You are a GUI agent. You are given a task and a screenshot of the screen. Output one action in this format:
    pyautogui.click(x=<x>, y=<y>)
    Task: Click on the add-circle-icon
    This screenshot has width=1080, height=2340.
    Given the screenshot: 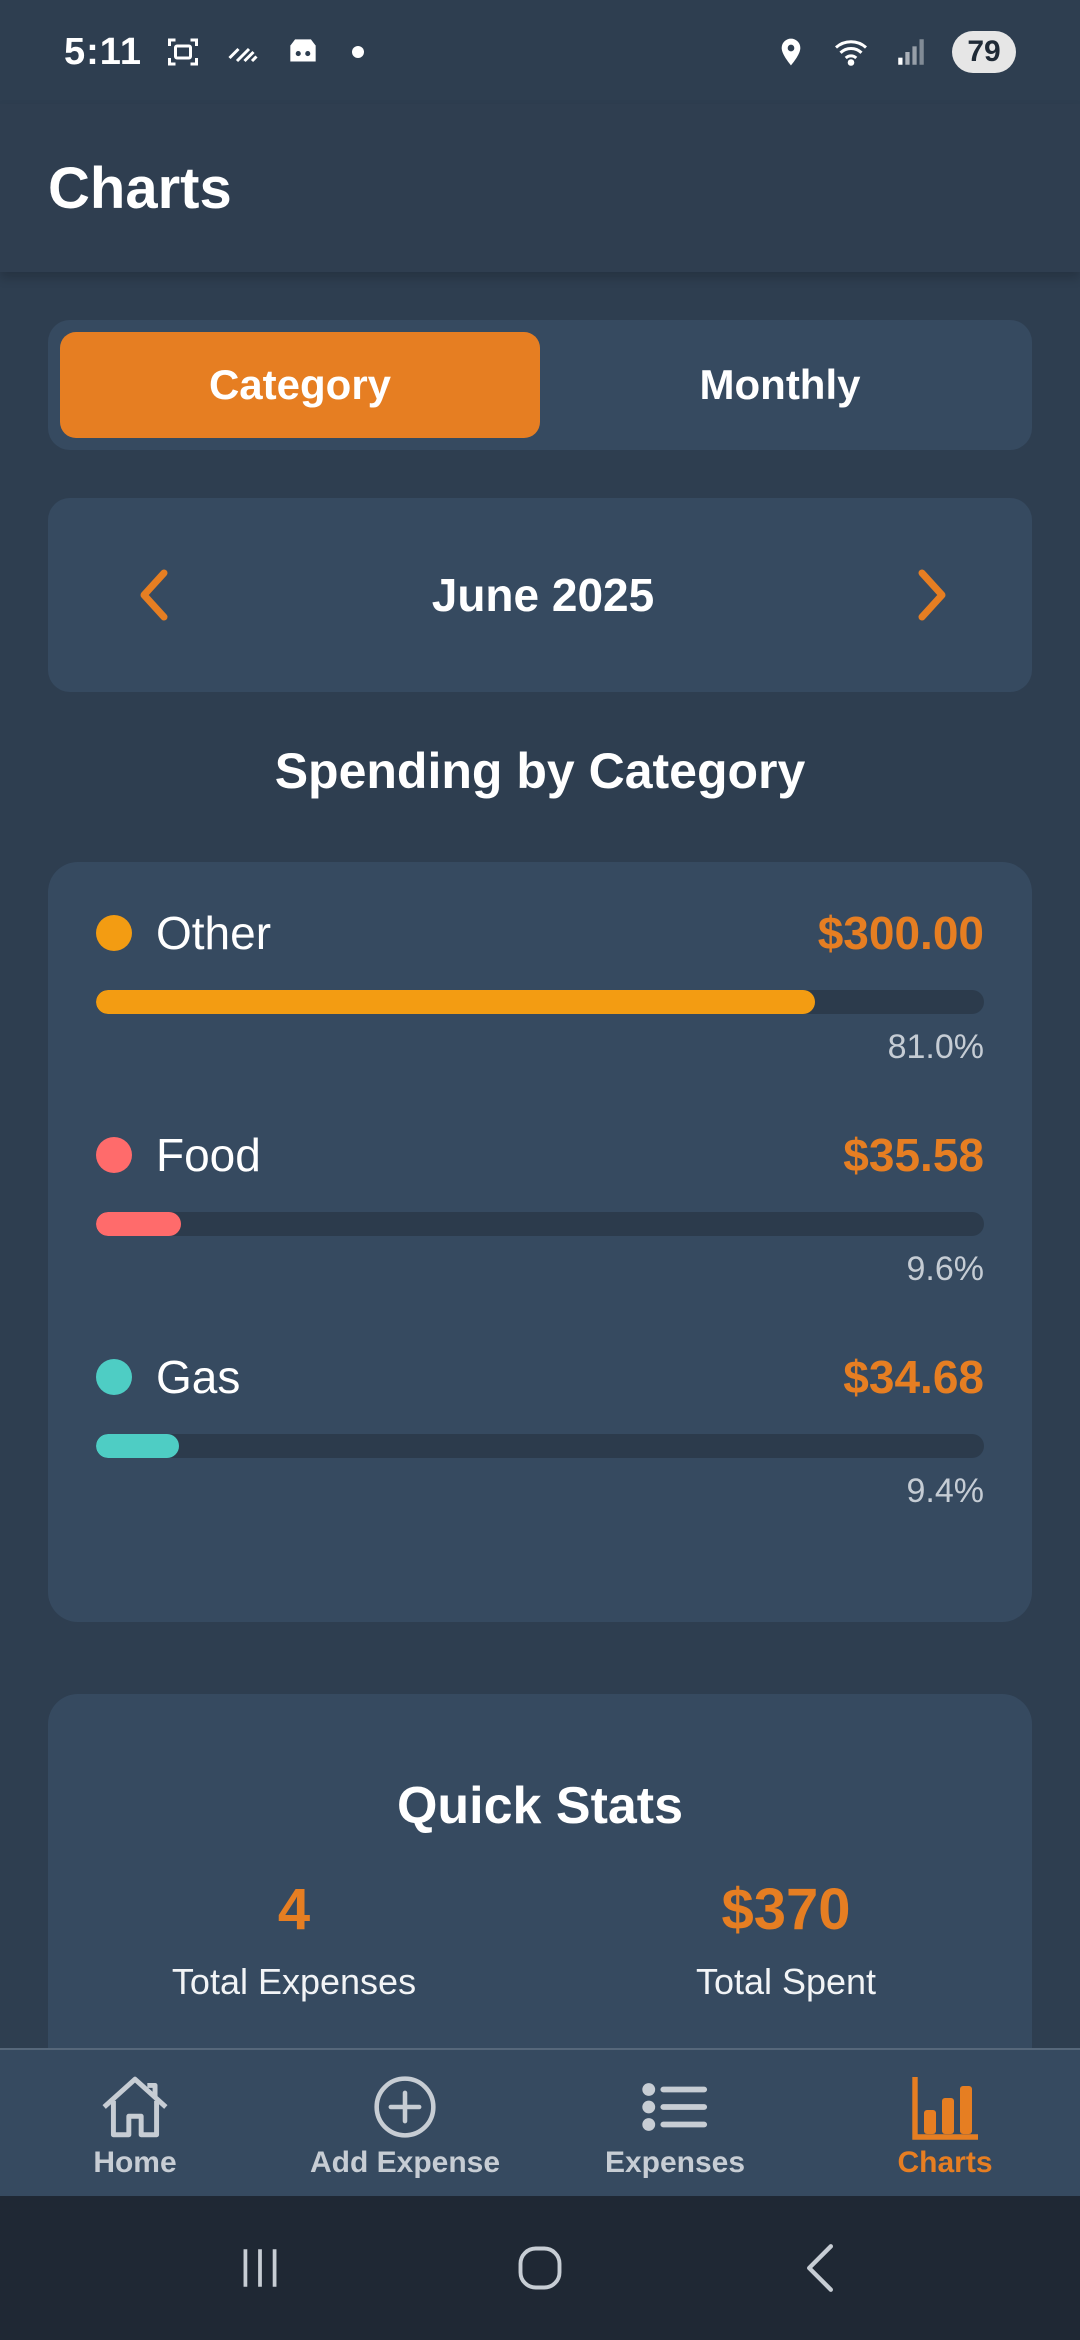 What is the action you would take?
    pyautogui.click(x=405, y=2107)
    